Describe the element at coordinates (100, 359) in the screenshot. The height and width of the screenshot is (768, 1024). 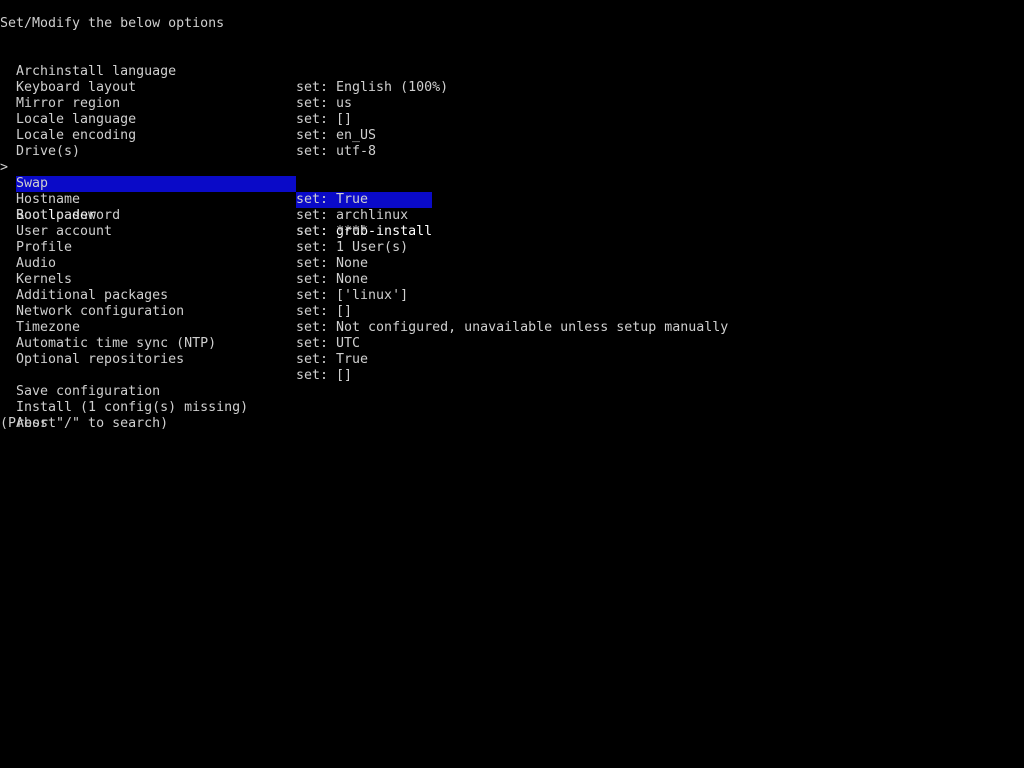
I see `option-label: Optional repositories` at that location.